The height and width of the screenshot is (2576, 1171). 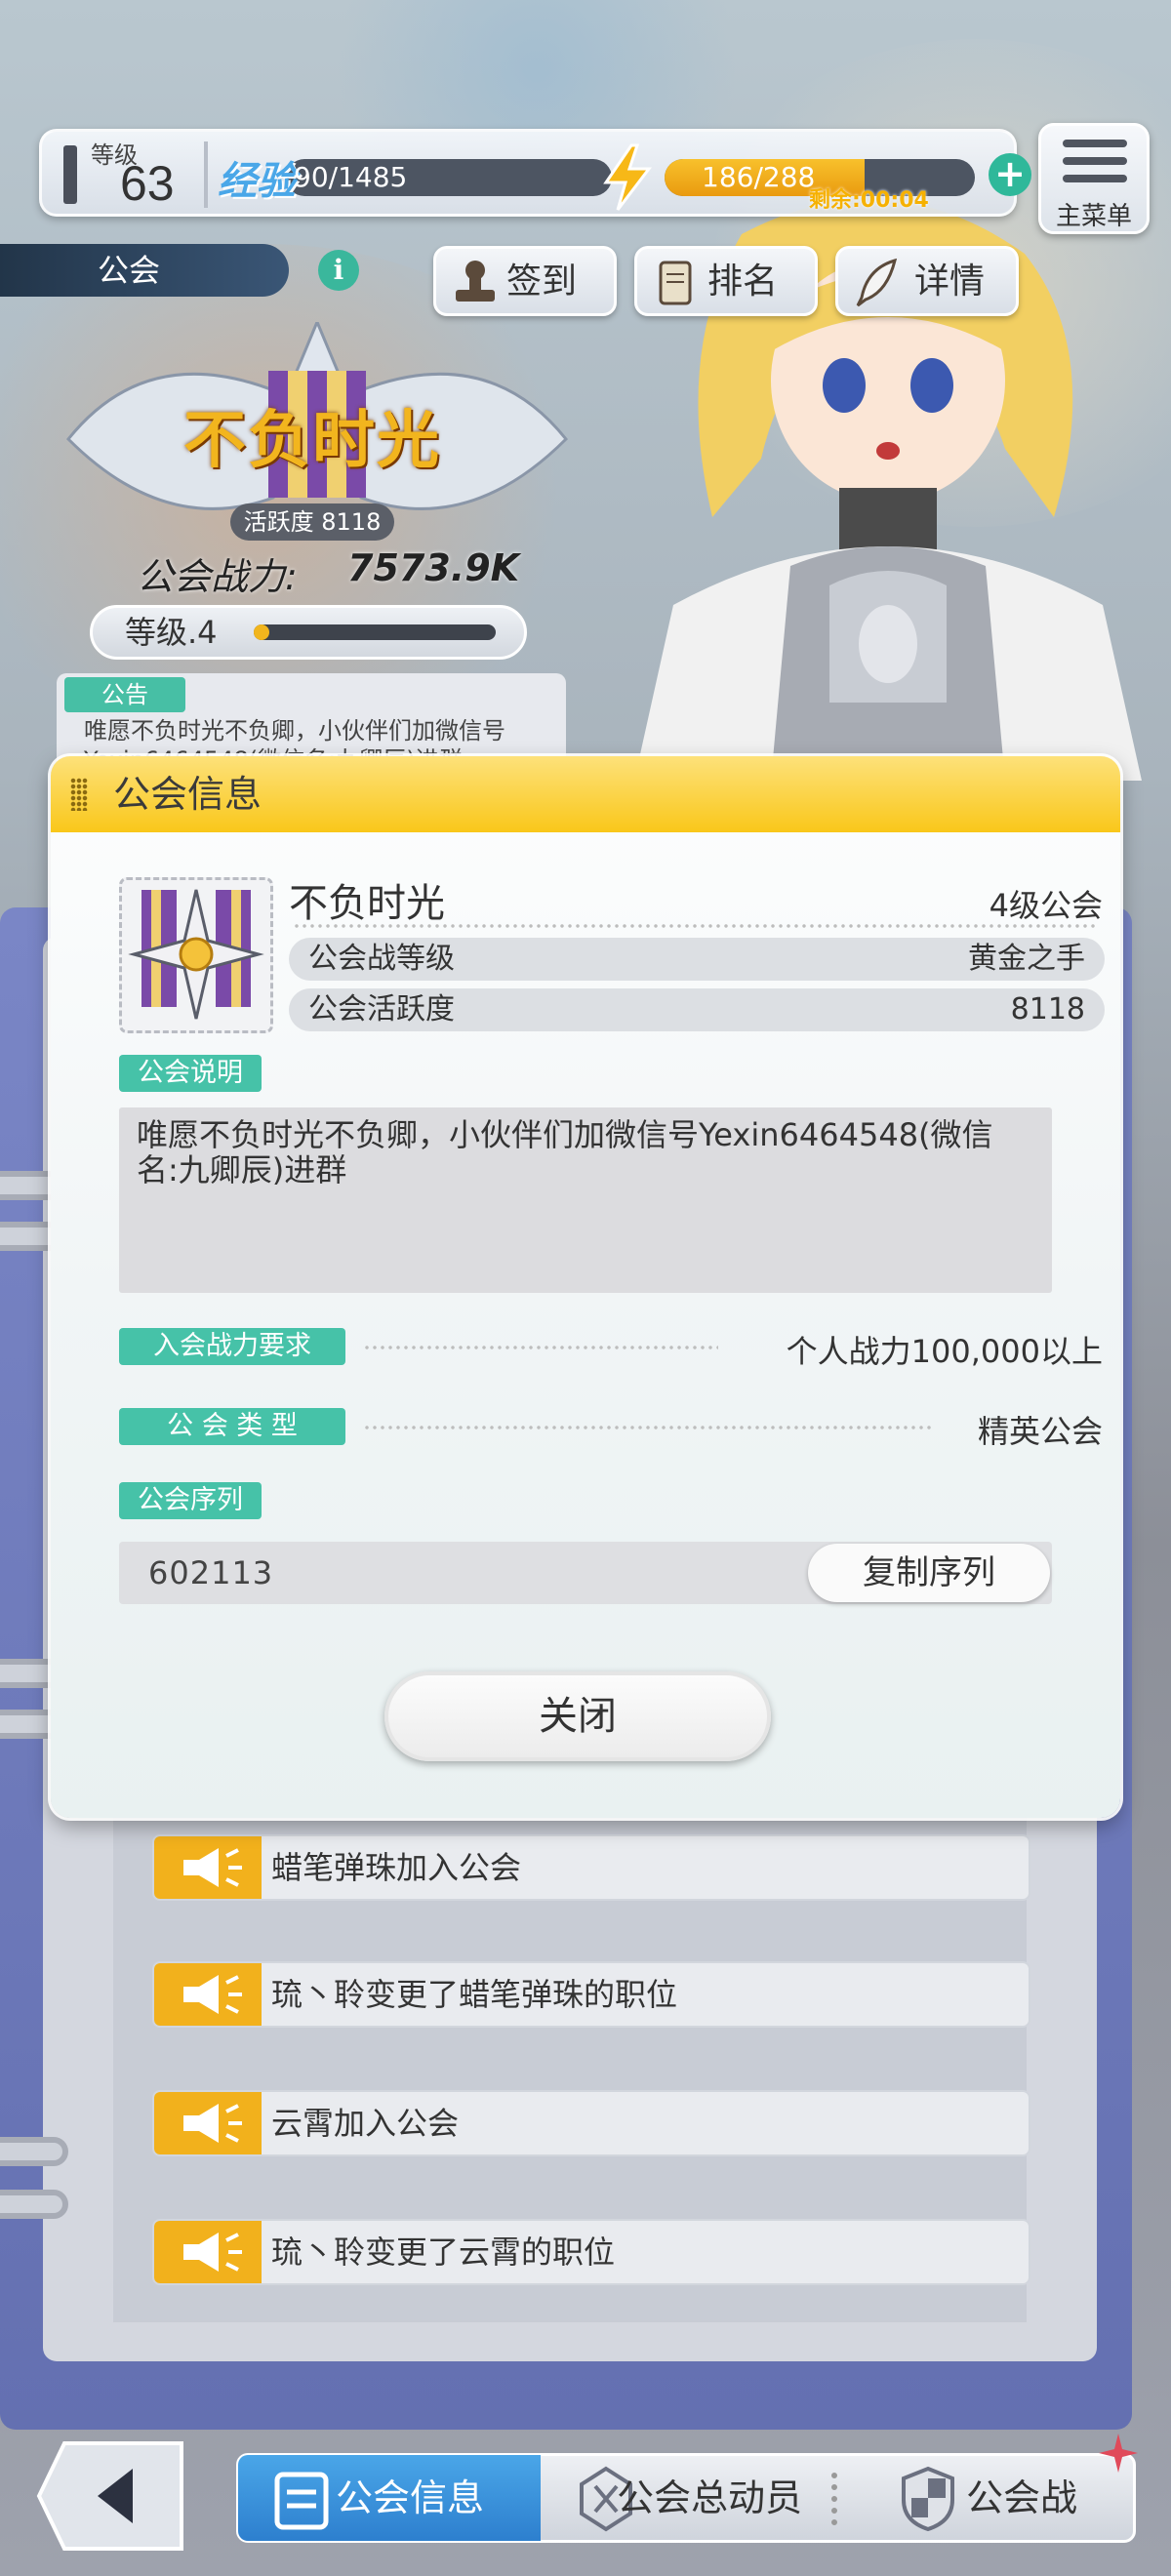 What do you see at coordinates (257, 181) in the screenshot?
I see `exp-label: 经验` at bounding box center [257, 181].